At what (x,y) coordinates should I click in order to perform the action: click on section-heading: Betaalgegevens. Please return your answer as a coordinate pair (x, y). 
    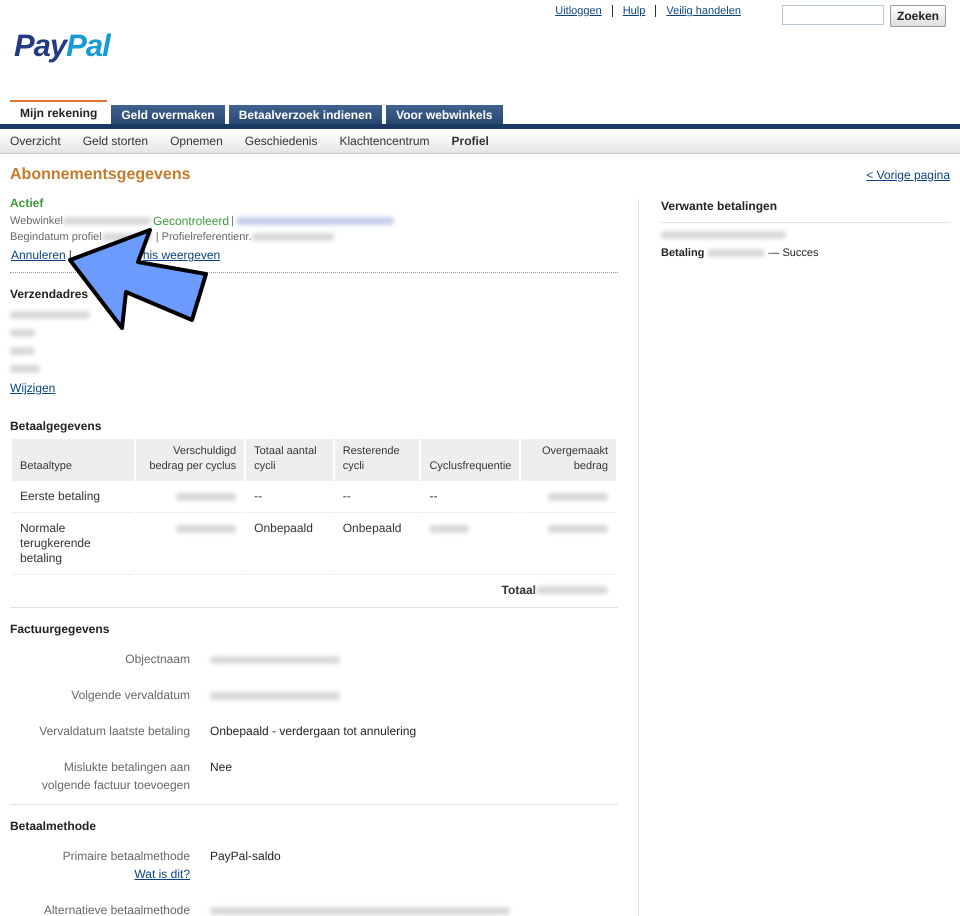
    Looking at the image, I should click on (56, 426).